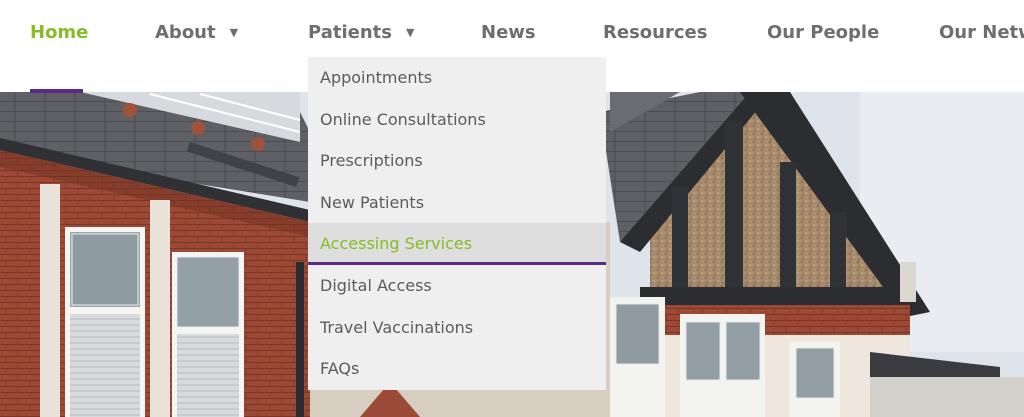  Describe the element at coordinates (350, 32) in the screenshot. I see `nav-patients-label: Patients` at that location.